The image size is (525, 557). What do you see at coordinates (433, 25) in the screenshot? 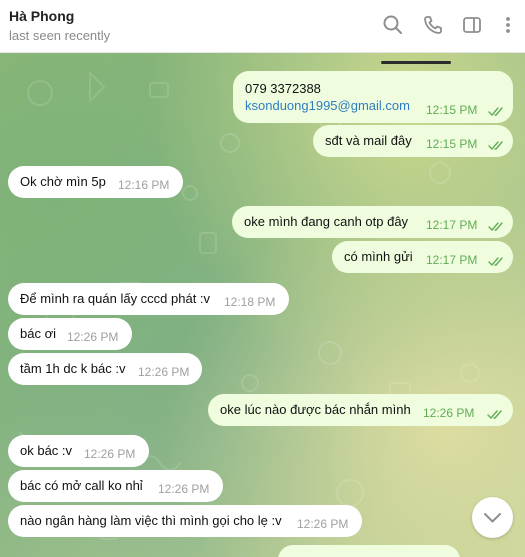
I see `phone-icon` at bounding box center [433, 25].